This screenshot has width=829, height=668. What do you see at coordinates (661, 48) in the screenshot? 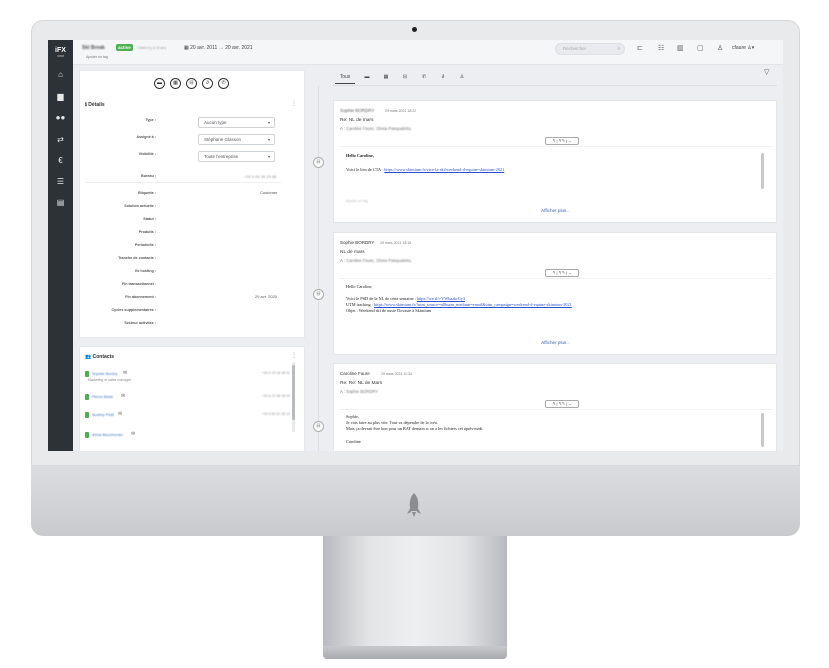
I see `list-icon: ☷` at bounding box center [661, 48].